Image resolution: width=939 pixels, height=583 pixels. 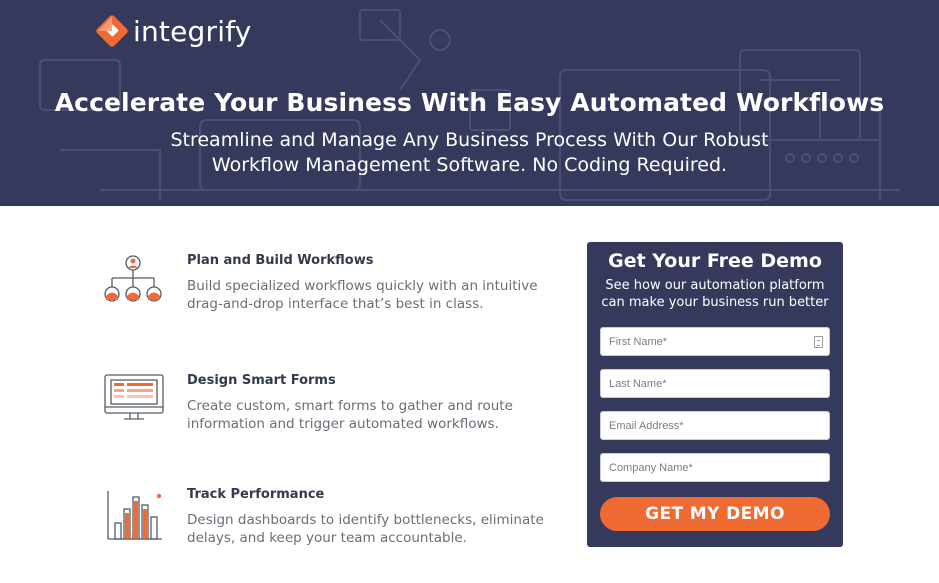 What do you see at coordinates (818, 342) in the screenshot?
I see `autofill-contact-icon` at bounding box center [818, 342].